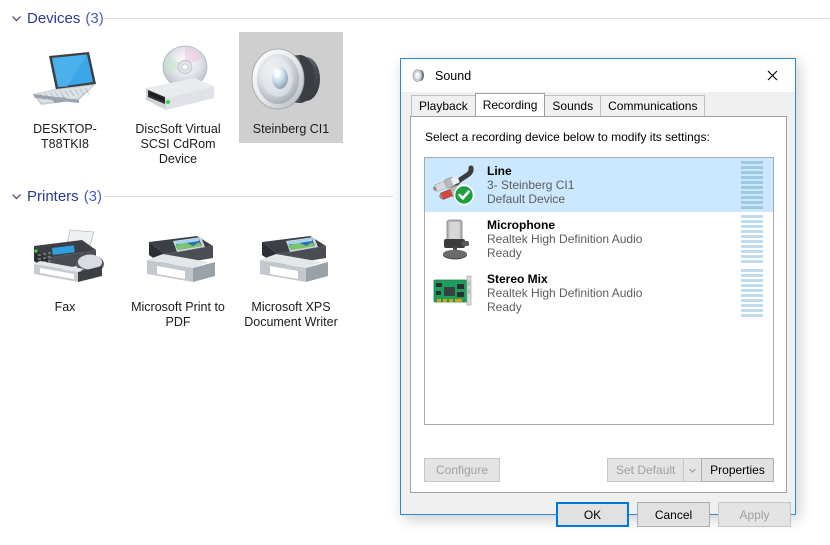  What do you see at coordinates (592, 514) in the screenshot?
I see `ok-button: OK` at bounding box center [592, 514].